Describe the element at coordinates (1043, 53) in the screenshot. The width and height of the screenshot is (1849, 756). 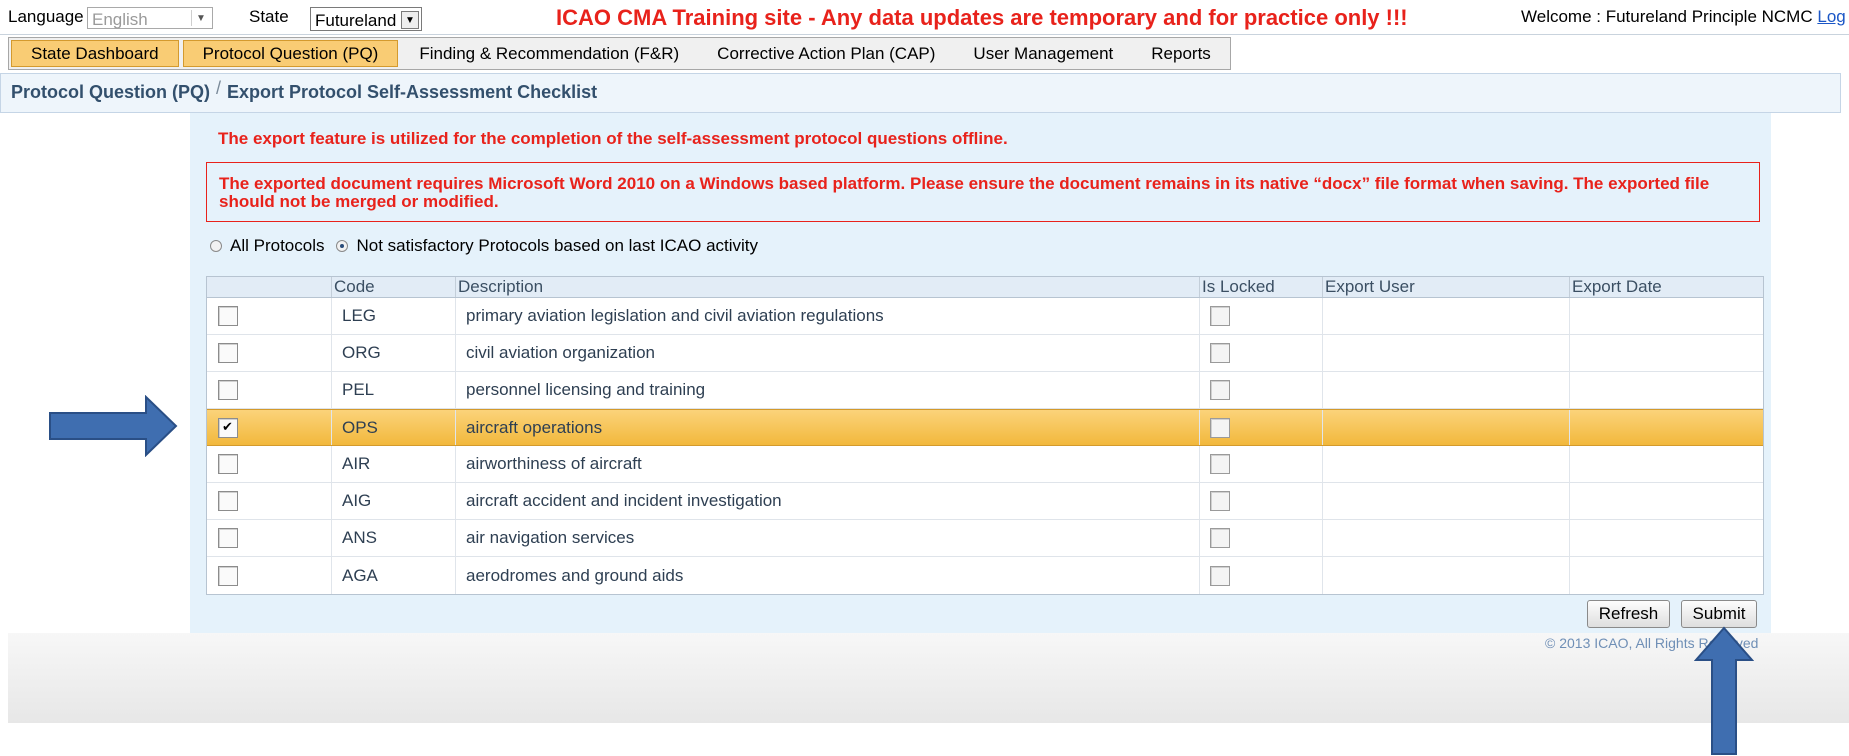
I see `menu-user-management: User Management` at that location.